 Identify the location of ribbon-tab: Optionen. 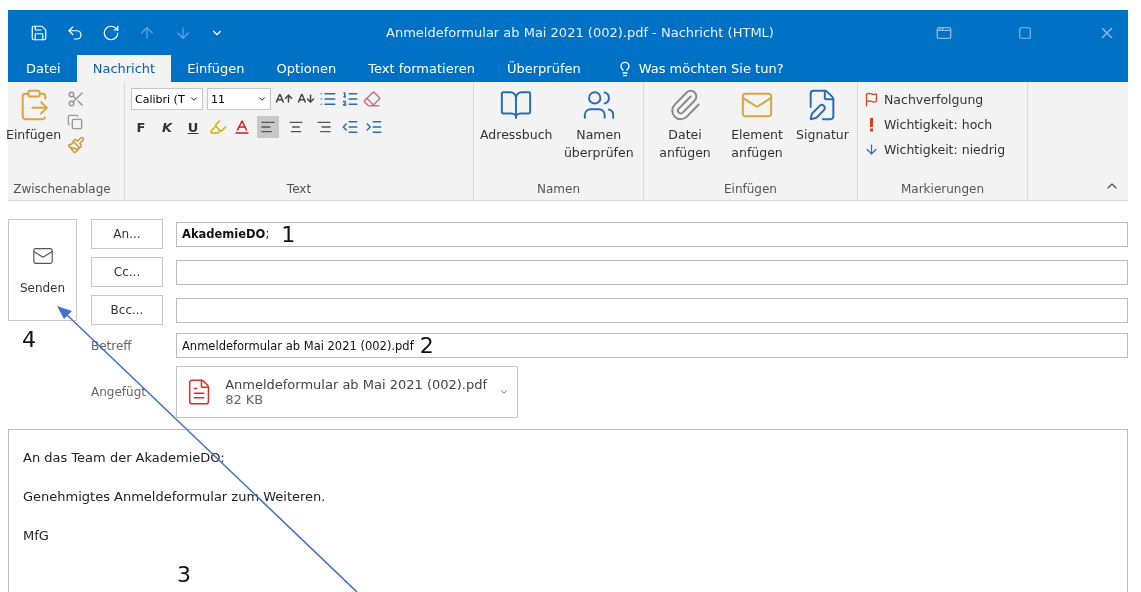
(306, 68).